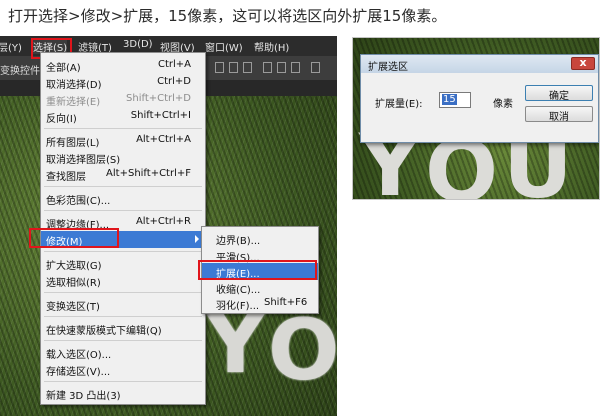 The height and width of the screenshot is (416, 600). What do you see at coordinates (224, 46) in the screenshot?
I see `menu-window: 窗口(W)` at bounding box center [224, 46].